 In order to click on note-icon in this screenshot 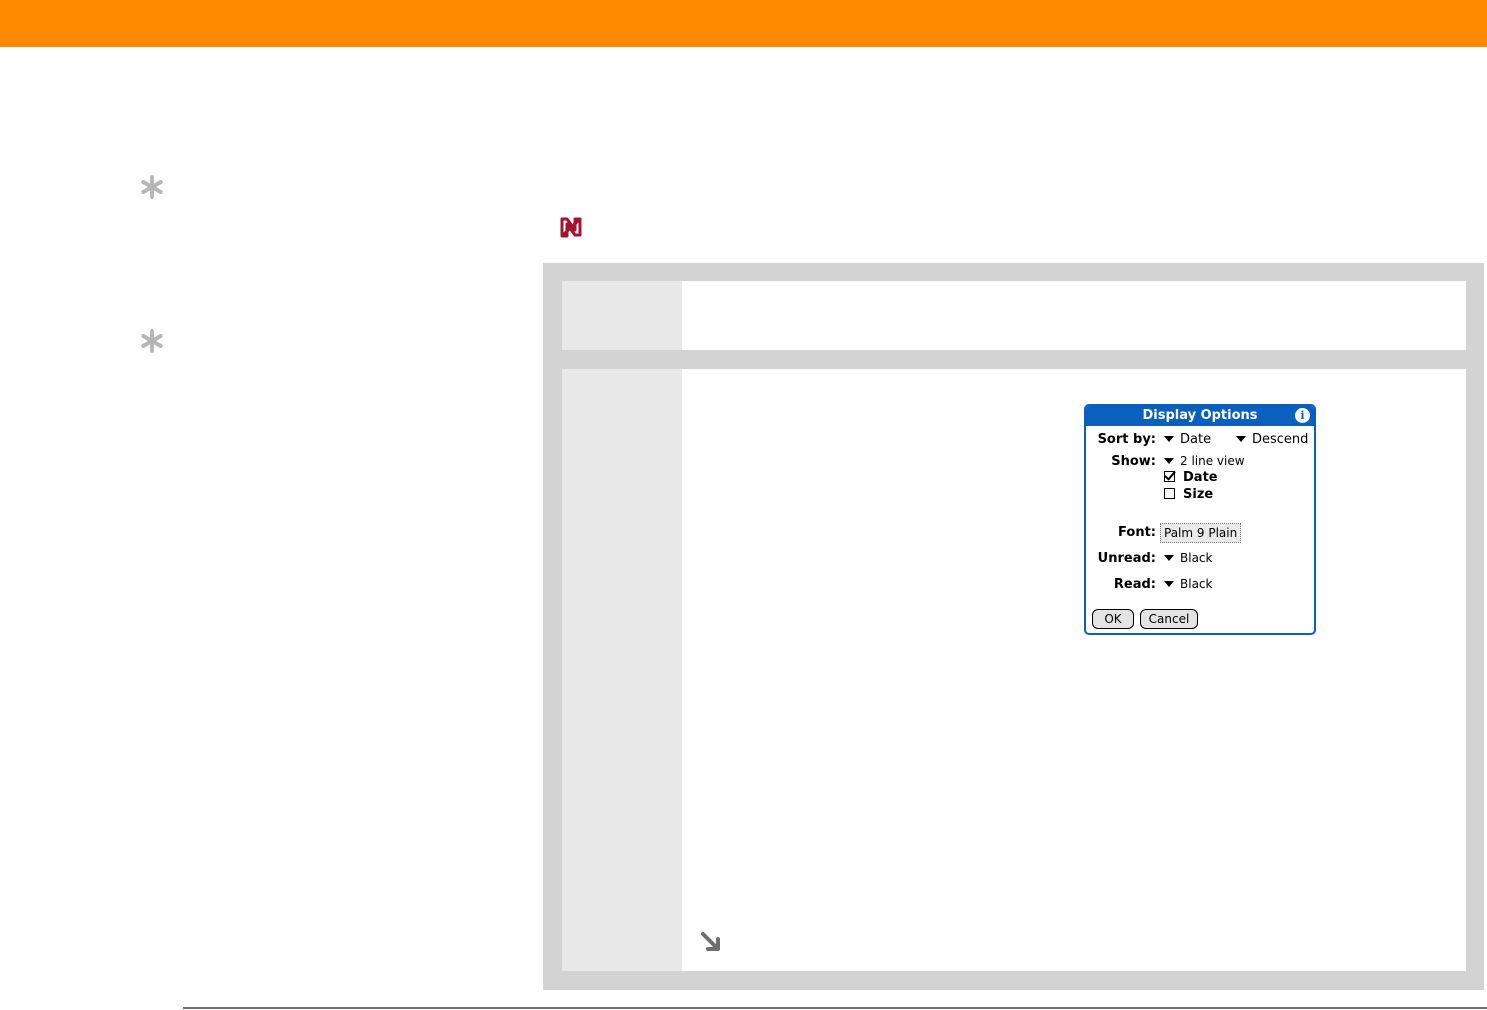, I will do `click(571, 227)`.